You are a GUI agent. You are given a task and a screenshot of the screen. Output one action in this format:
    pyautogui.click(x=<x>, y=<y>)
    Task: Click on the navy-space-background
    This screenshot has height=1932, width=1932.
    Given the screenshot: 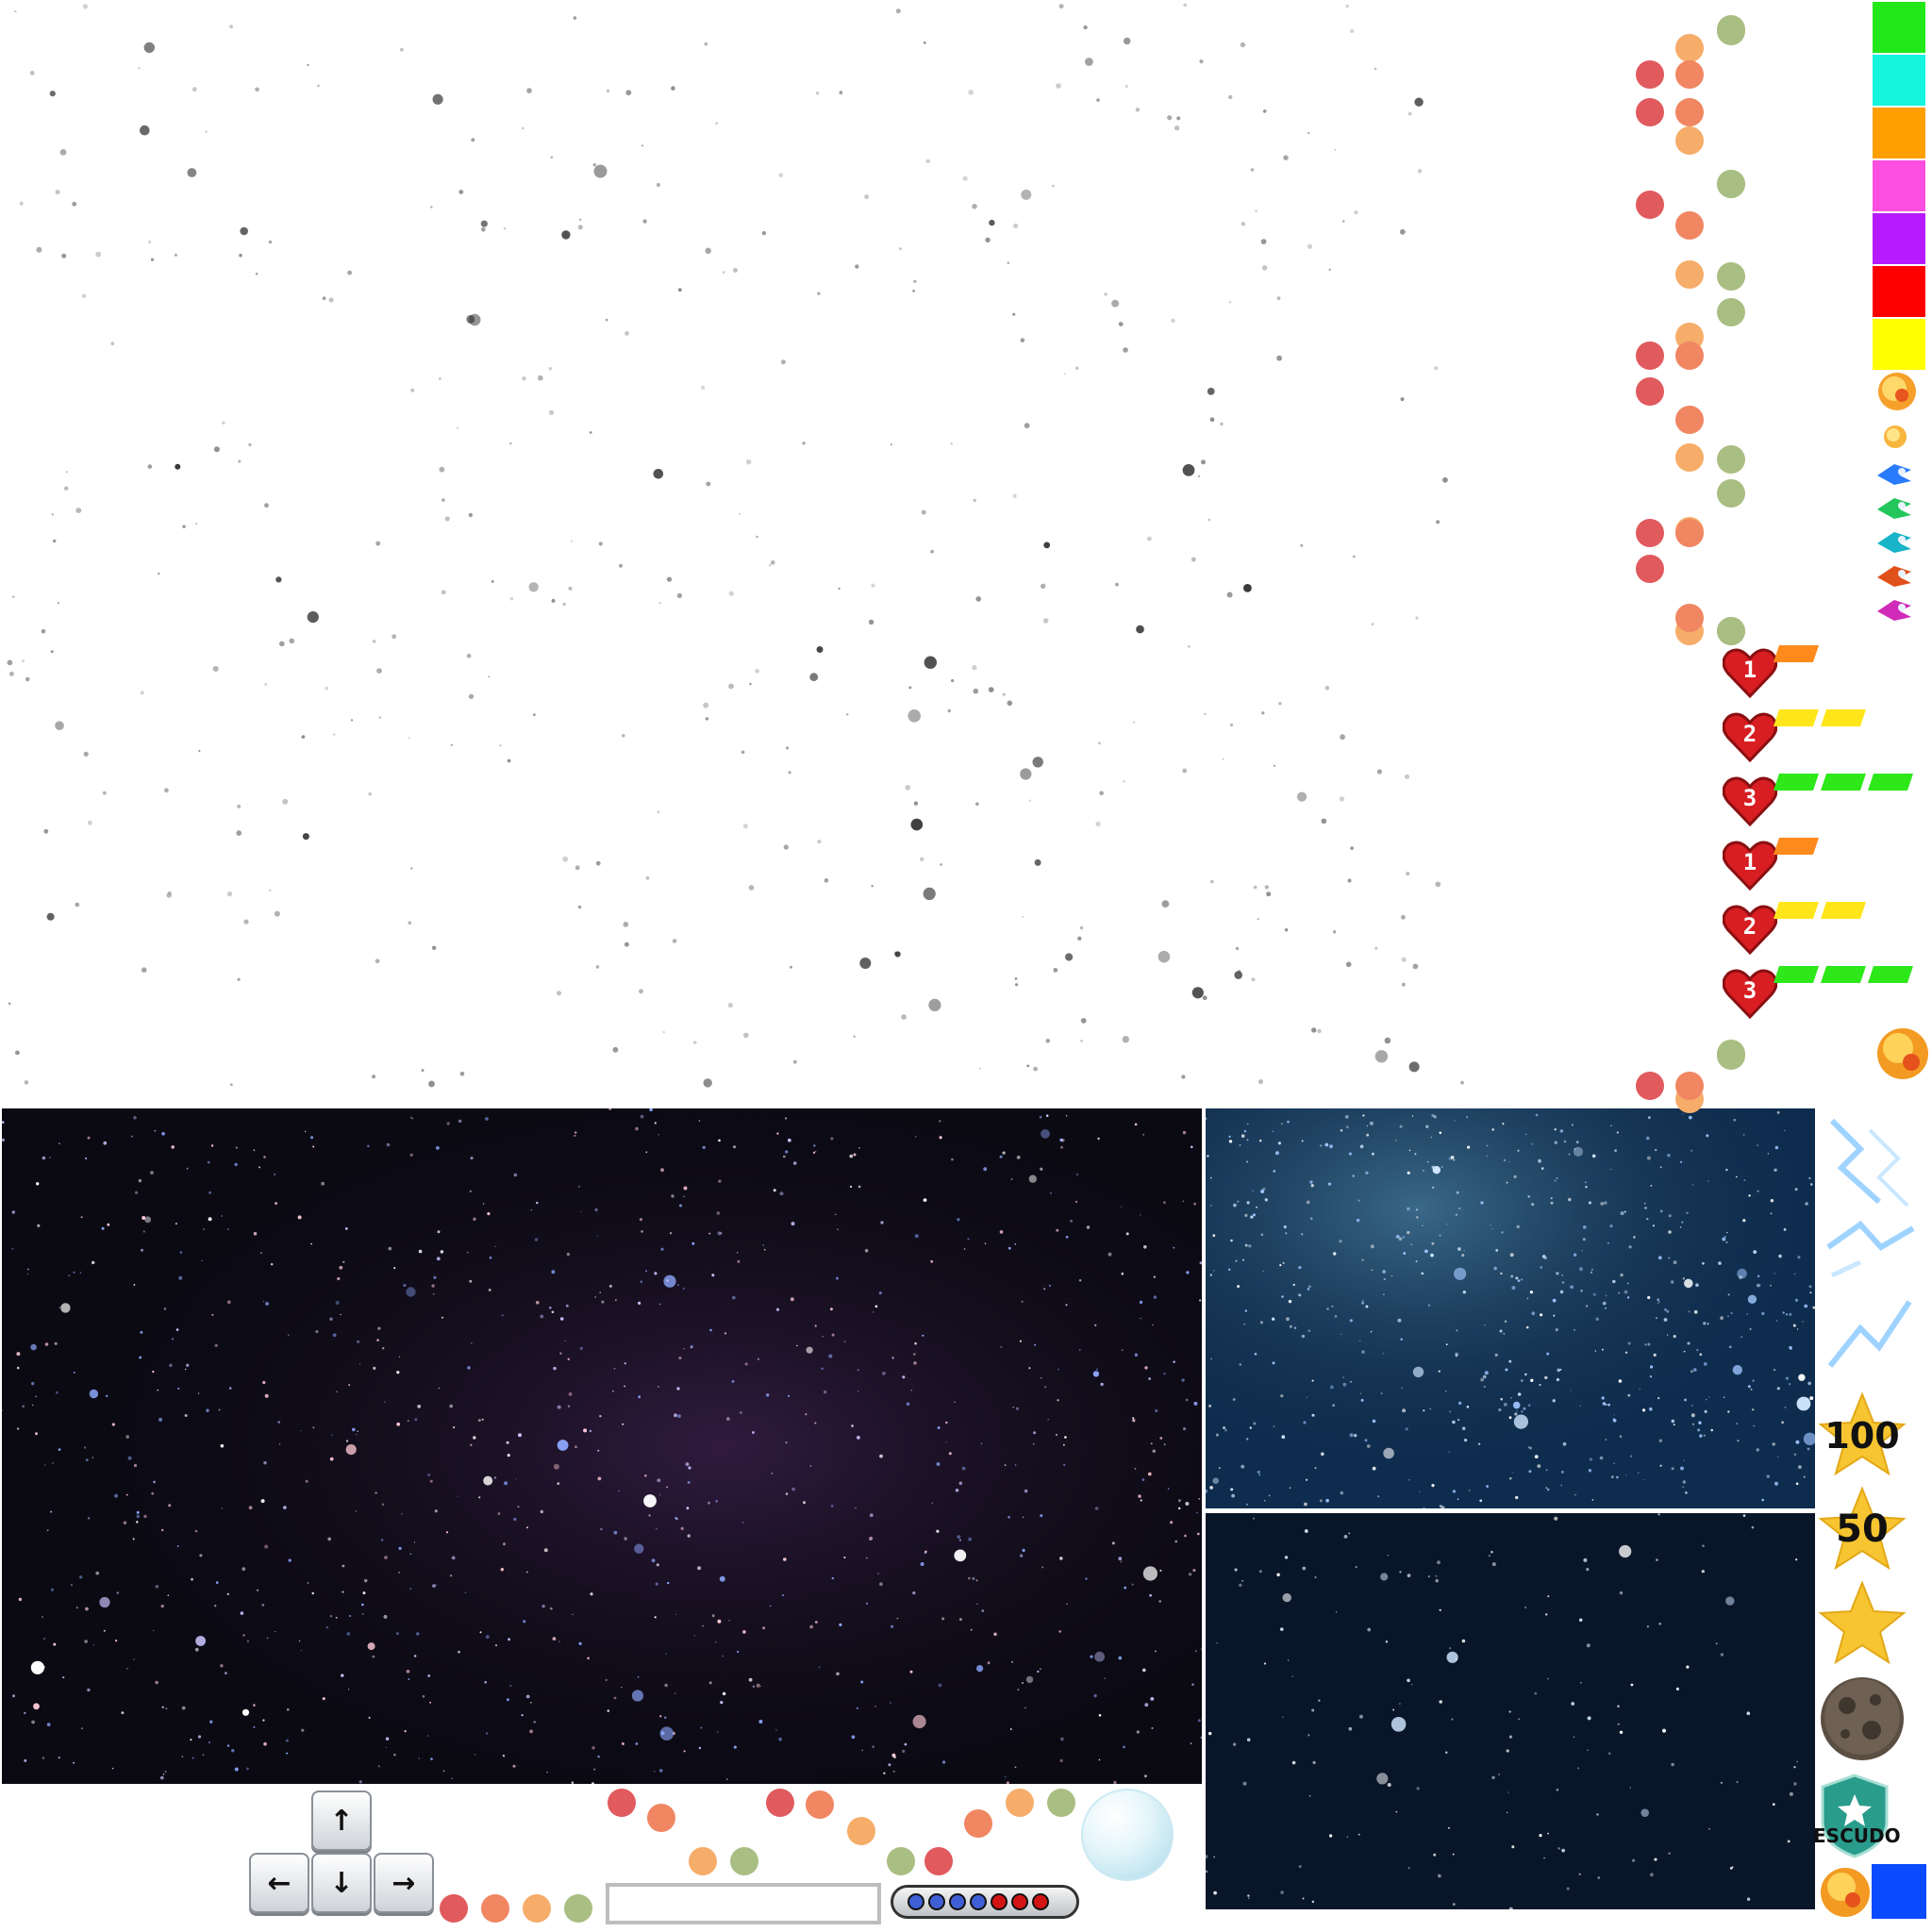 What is the action you would take?
    pyautogui.click(x=1510, y=1711)
    